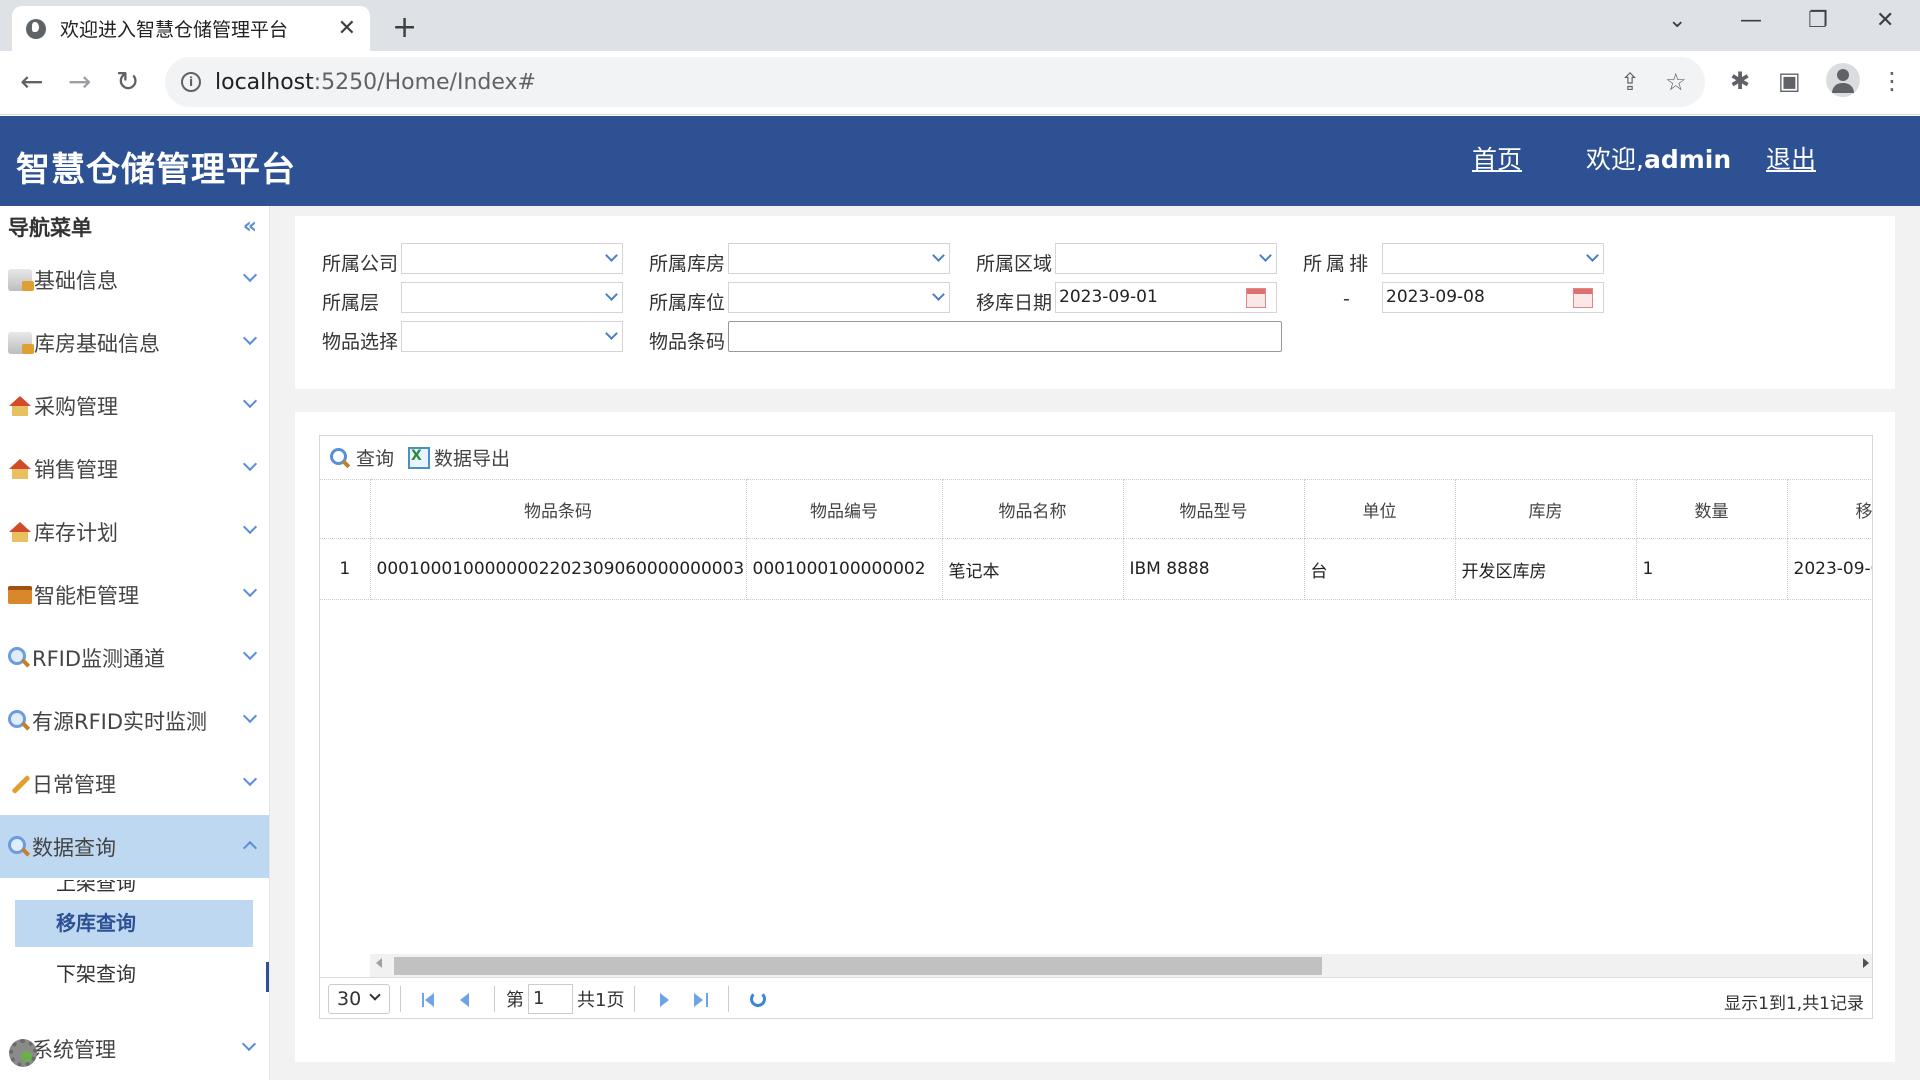 This screenshot has width=1920, height=1080. I want to click on warehouse-select, so click(839, 258).